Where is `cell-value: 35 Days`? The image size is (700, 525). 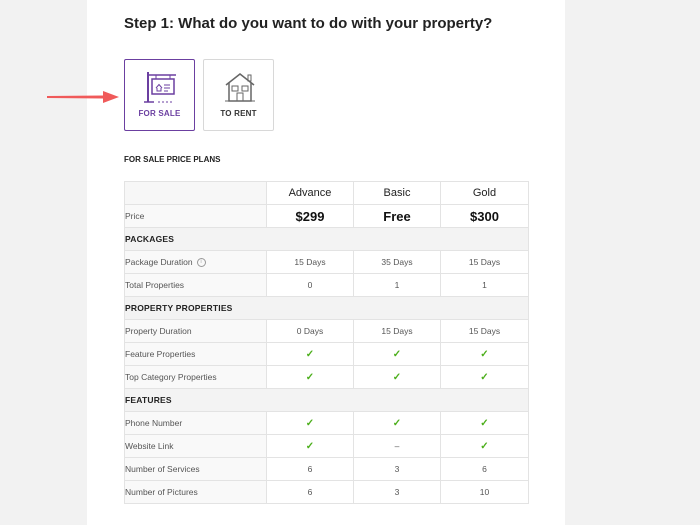
cell-value: 35 Days is located at coordinates (397, 262).